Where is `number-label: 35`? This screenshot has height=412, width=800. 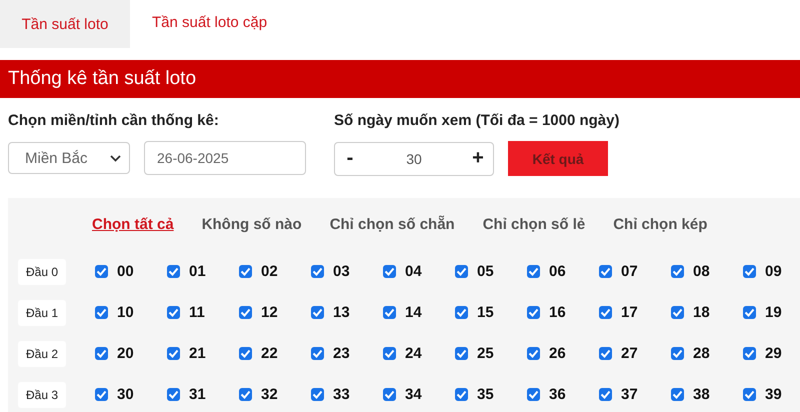
number-label: 35 is located at coordinates (485, 394).